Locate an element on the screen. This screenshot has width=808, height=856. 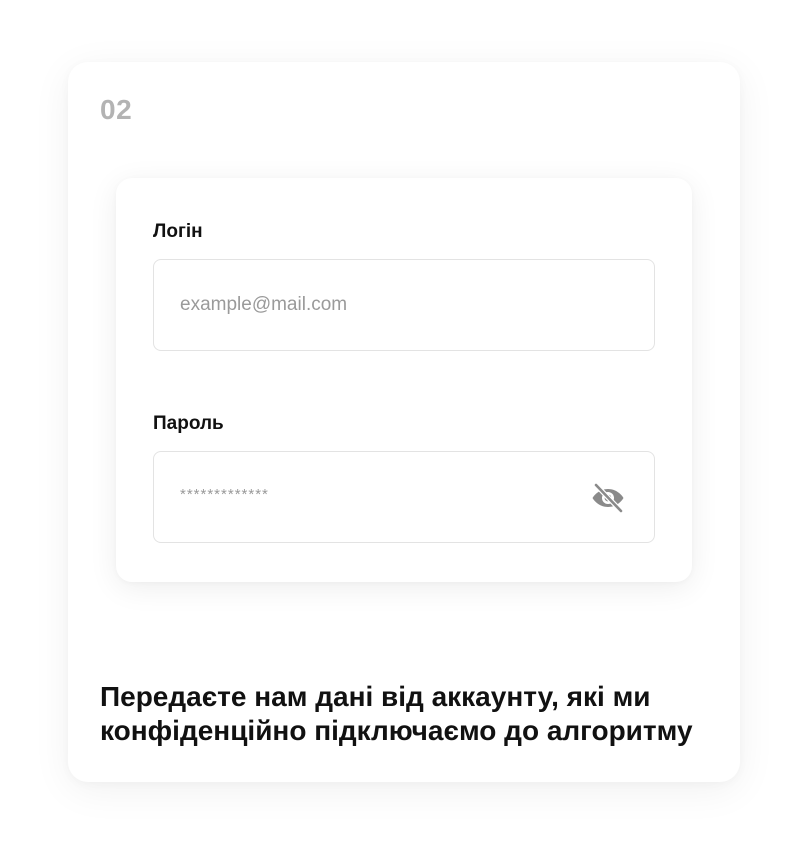
login-field: example@mail.com is located at coordinates (404, 305).